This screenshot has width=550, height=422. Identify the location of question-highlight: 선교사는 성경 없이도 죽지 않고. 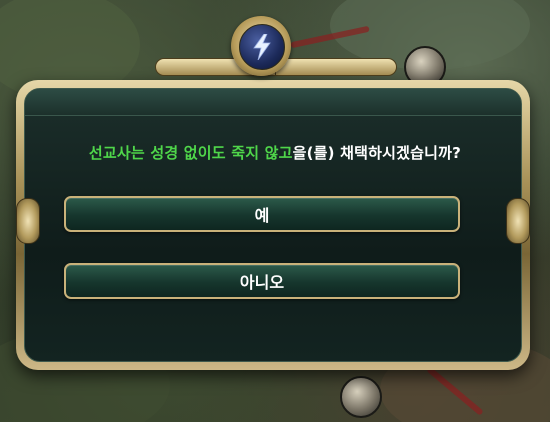
(190, 153).